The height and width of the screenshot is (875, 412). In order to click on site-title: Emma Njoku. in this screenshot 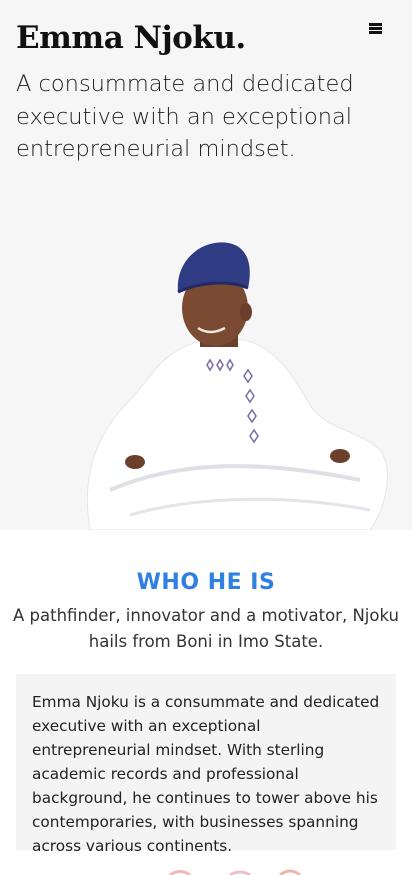, I will do `click(131, 38)`.